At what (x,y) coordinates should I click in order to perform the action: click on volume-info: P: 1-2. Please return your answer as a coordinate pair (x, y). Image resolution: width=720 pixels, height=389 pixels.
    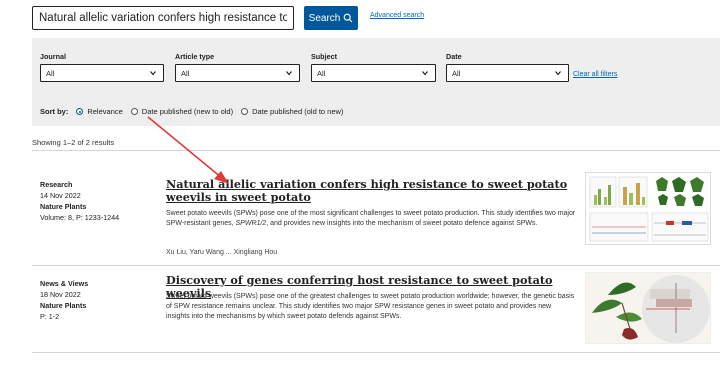
    Looking at the image, I should click on (50, 316).